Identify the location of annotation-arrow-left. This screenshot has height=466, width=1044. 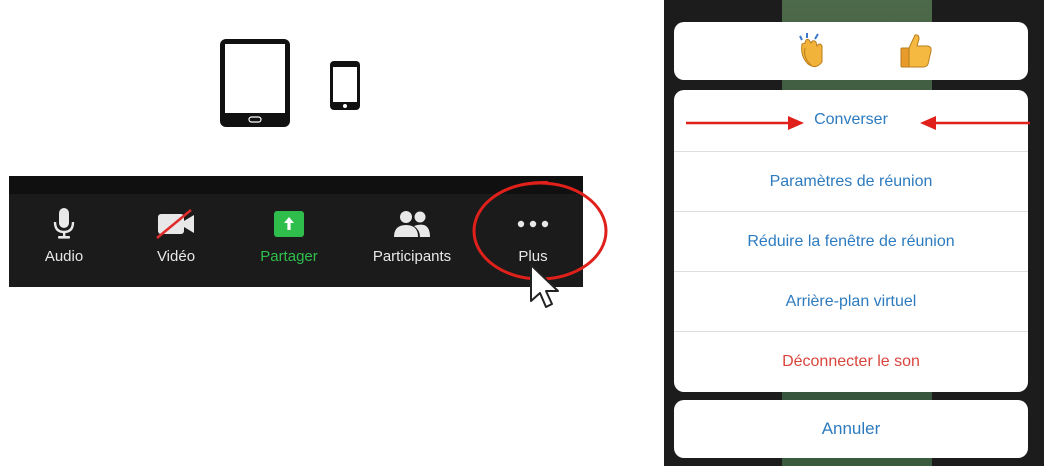
(975, 123).